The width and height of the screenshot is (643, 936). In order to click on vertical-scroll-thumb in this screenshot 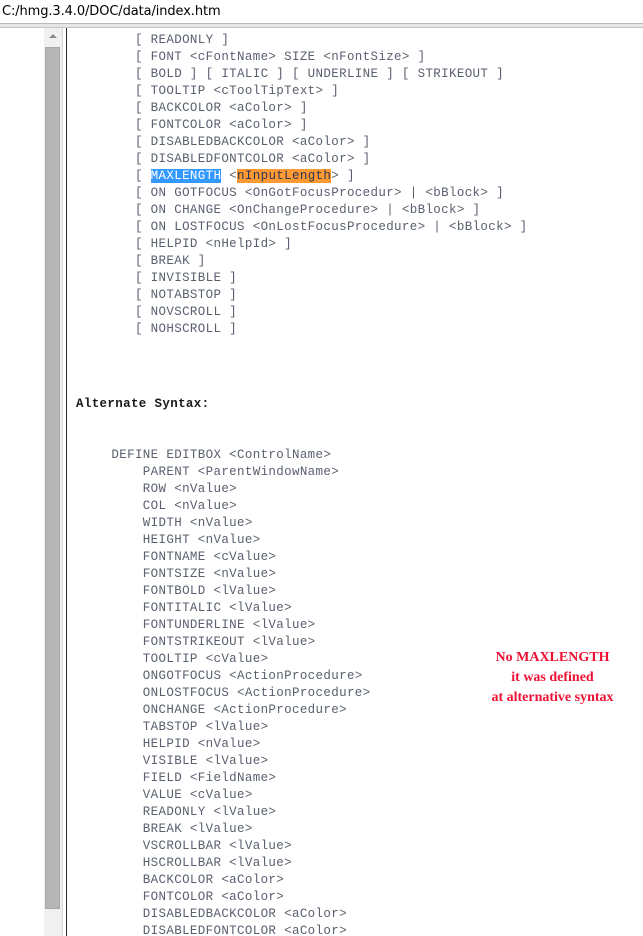, I will do `click(52, 478)`.